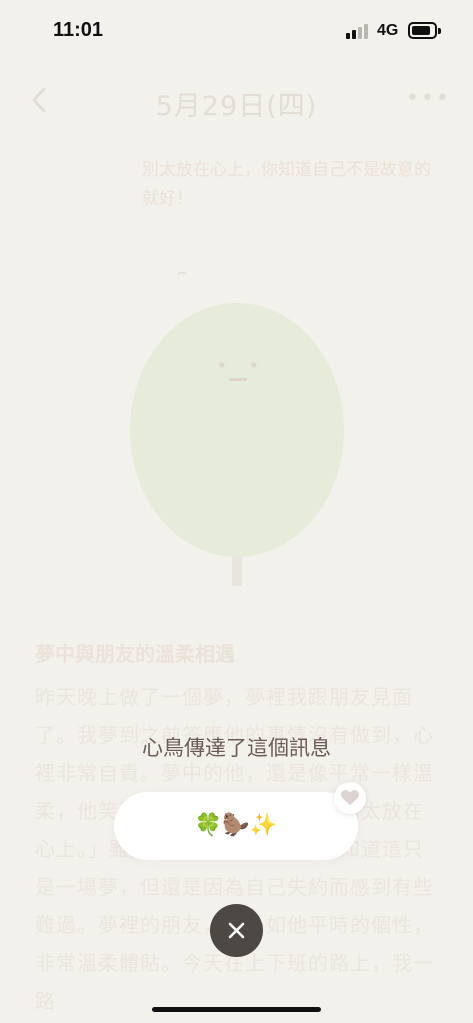  What do you see at coordinates (236, 1009) in the screenshot?
I see `home-indicator` at bounding box center [236, 1009].